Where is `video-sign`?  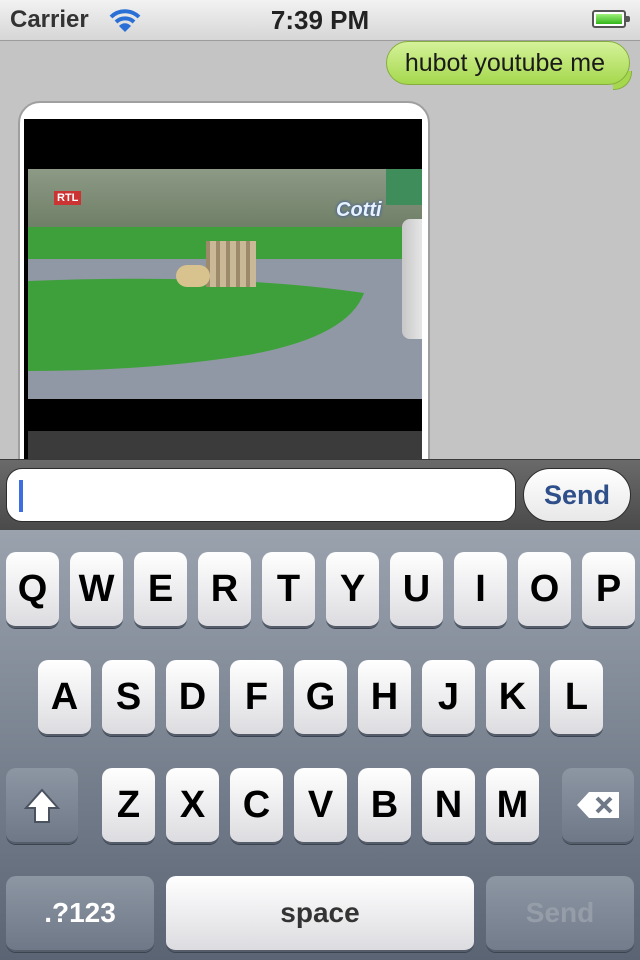 video-sign is located at coordinates (404, 187).